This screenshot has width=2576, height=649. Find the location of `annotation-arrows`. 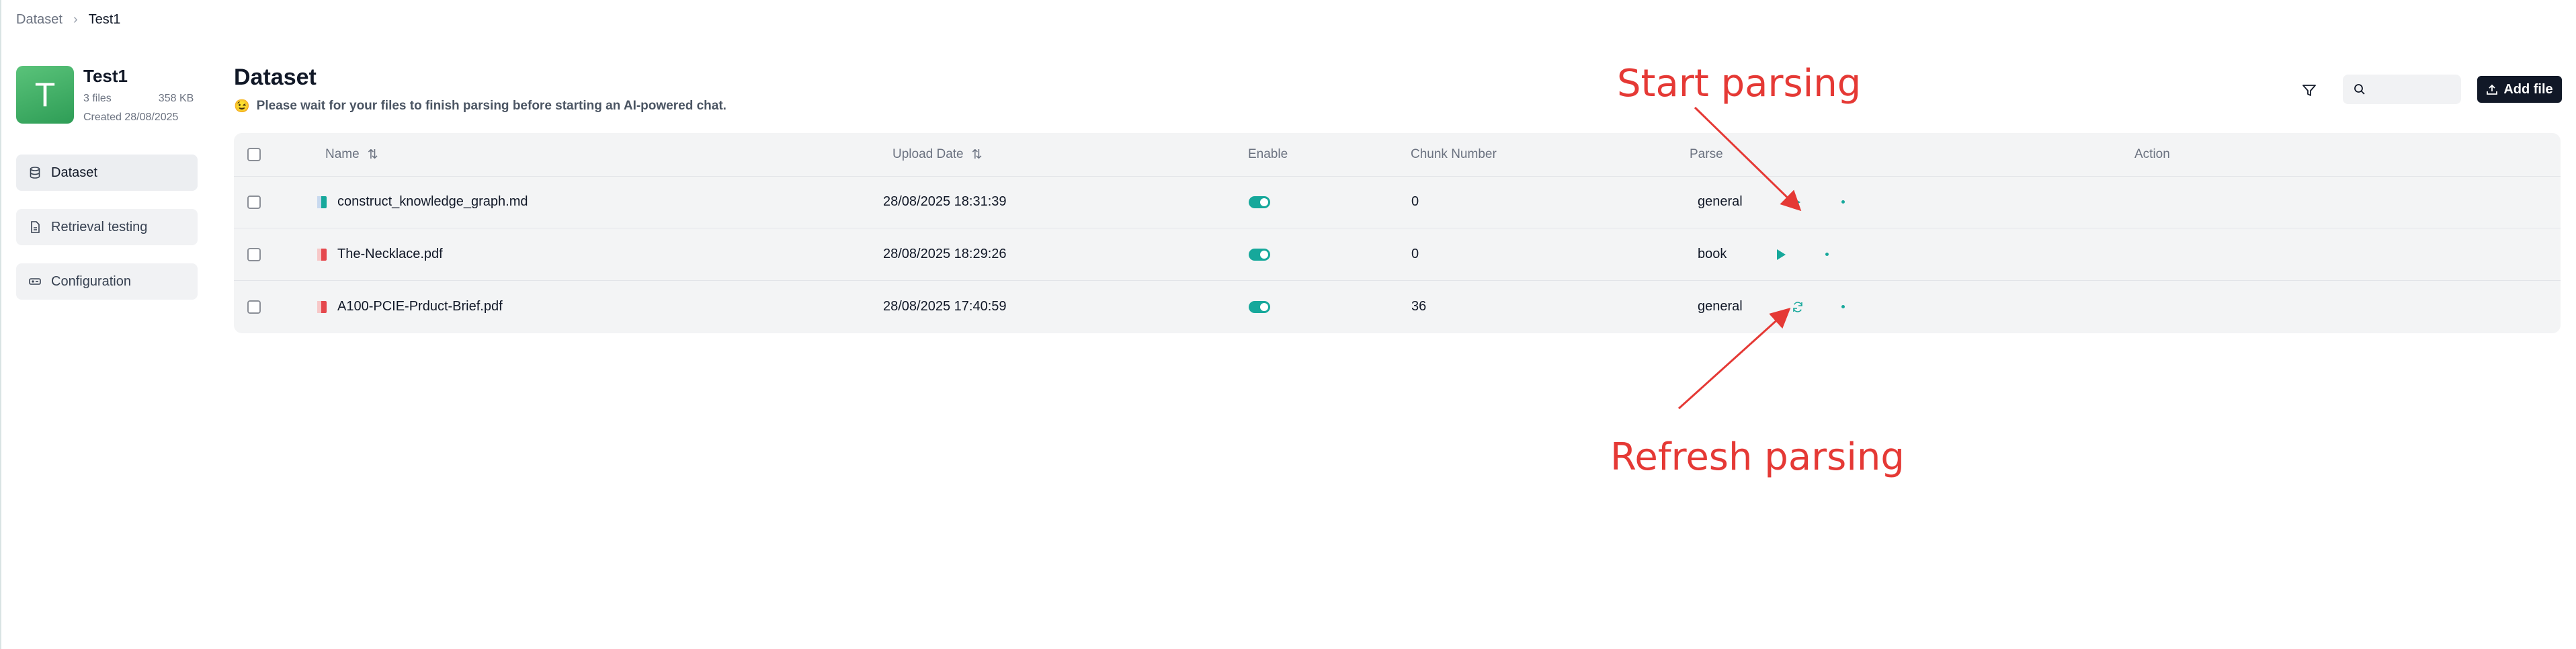

annotation-arrows is located at coordinates (1739, 258).